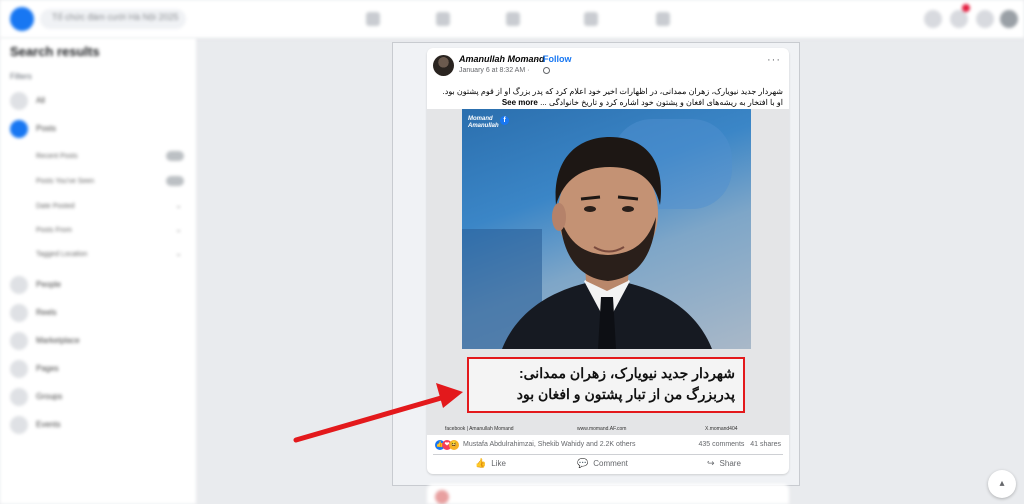  Describe the element at coordinates (19, 101) in the screenshot. I see `grid-icon` at that location.